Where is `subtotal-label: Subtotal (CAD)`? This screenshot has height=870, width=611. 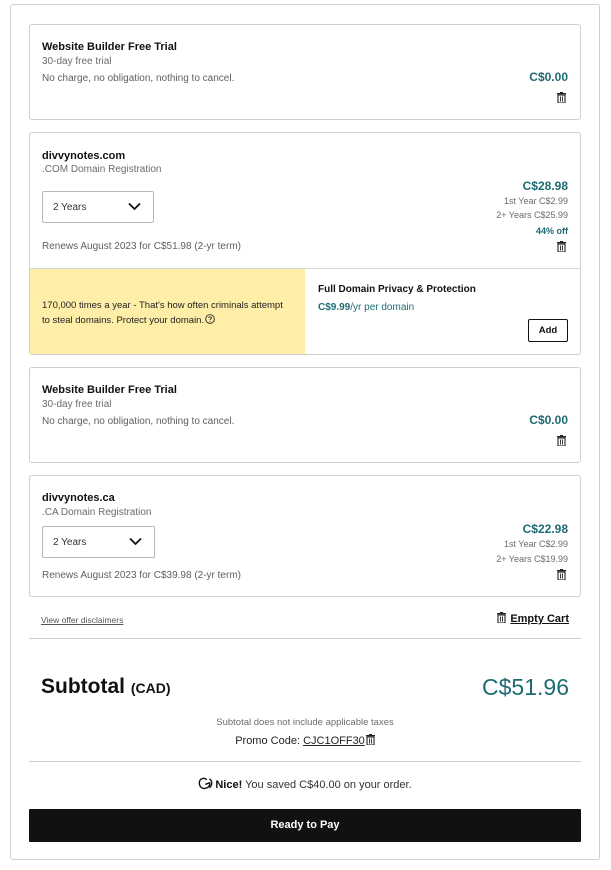 subtotal-label: Subtotal (CAD) is located at coordinates (106, 687).